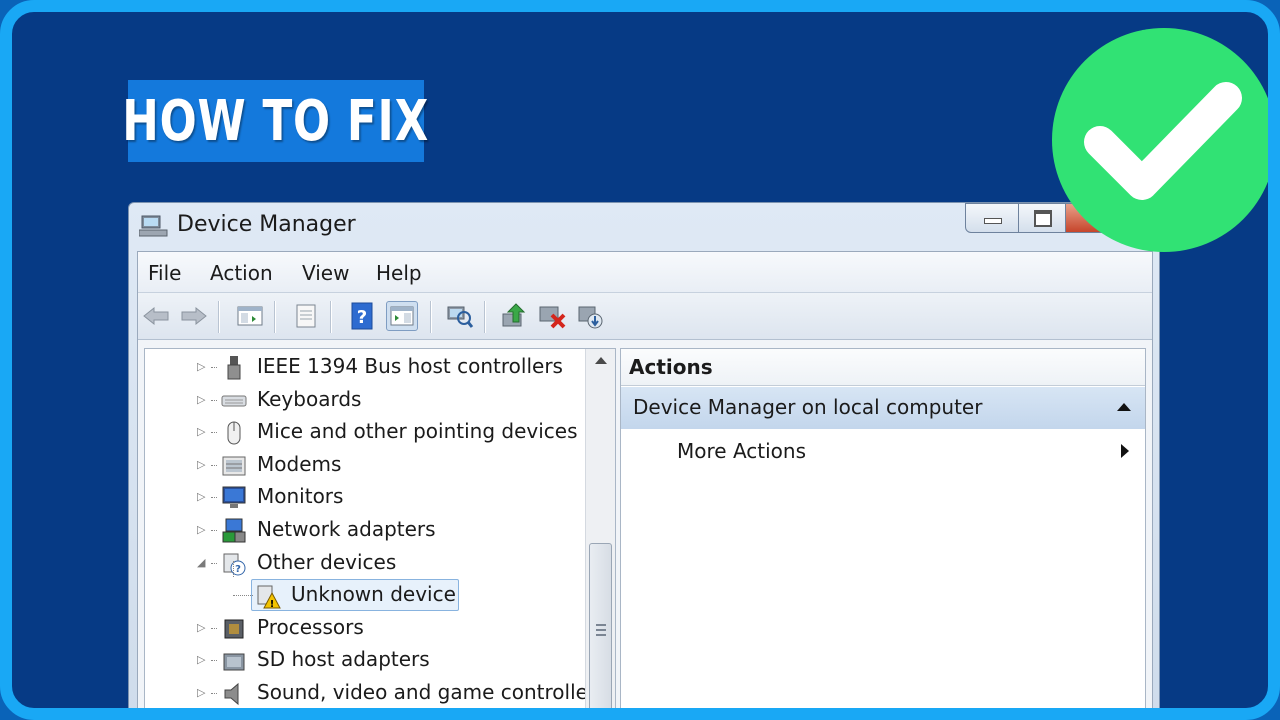  What do you see at coordinates (234, 401) in the screenshot?
I see `keyboard-icon` at bounding box center [234, 401].